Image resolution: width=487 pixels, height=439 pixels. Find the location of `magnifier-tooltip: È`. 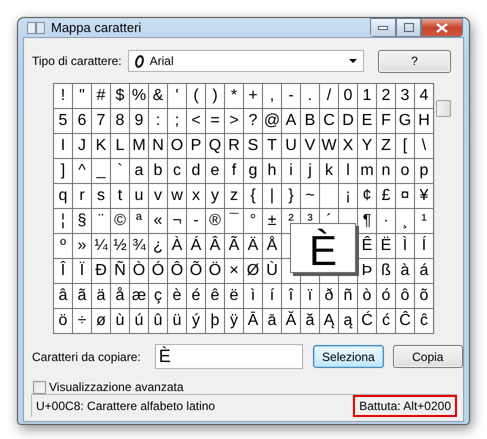

magnifier-tooltip: È is located at coordinates (323, 248).